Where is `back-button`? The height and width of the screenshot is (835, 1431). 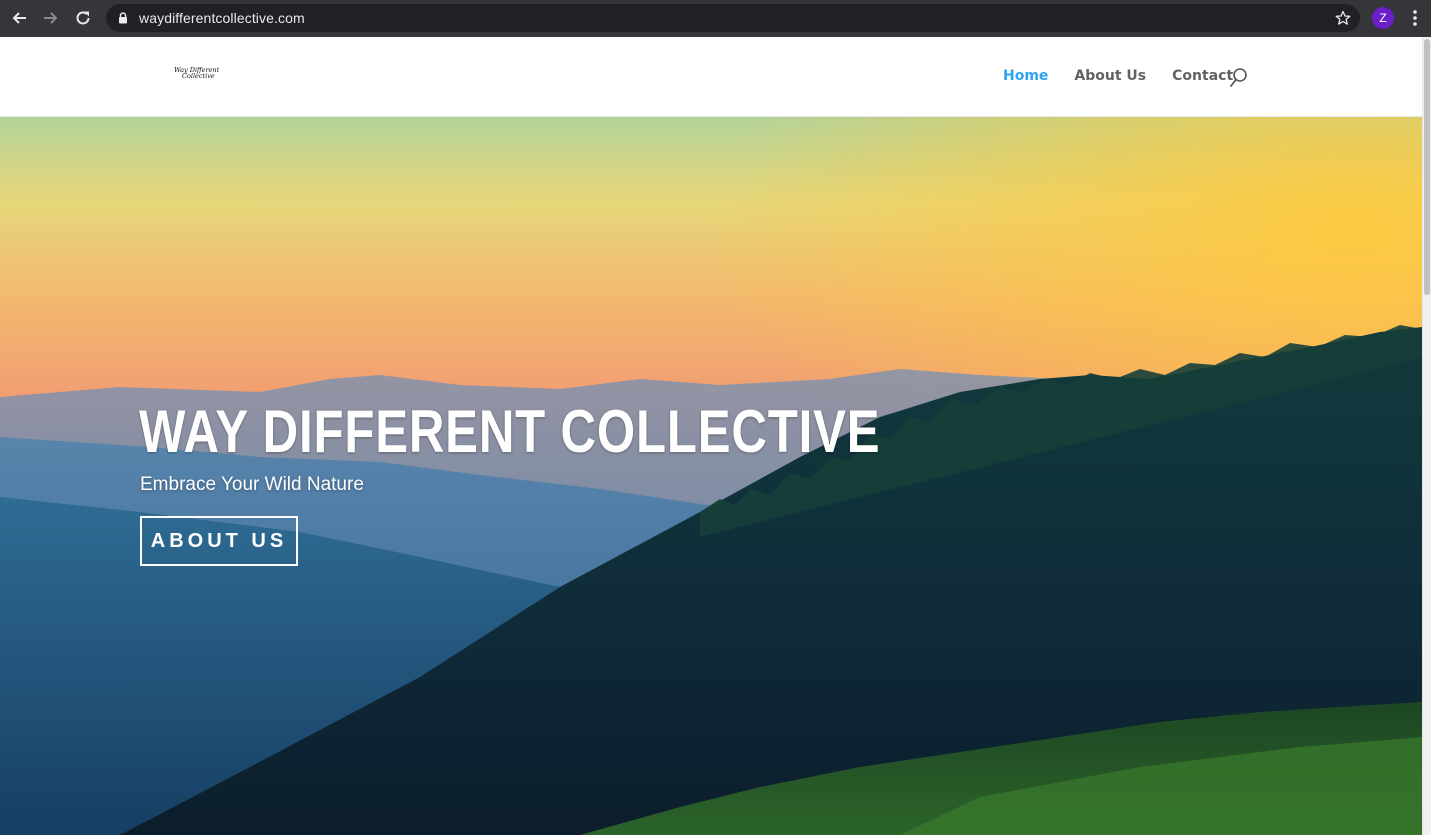 back-button is located at coordinates (19, 18).